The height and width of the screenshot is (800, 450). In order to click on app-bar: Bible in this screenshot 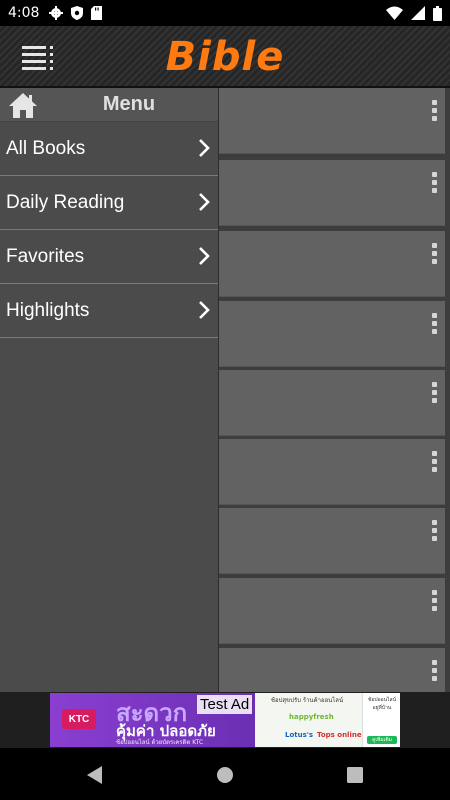, I will do `click(225, 57)`.